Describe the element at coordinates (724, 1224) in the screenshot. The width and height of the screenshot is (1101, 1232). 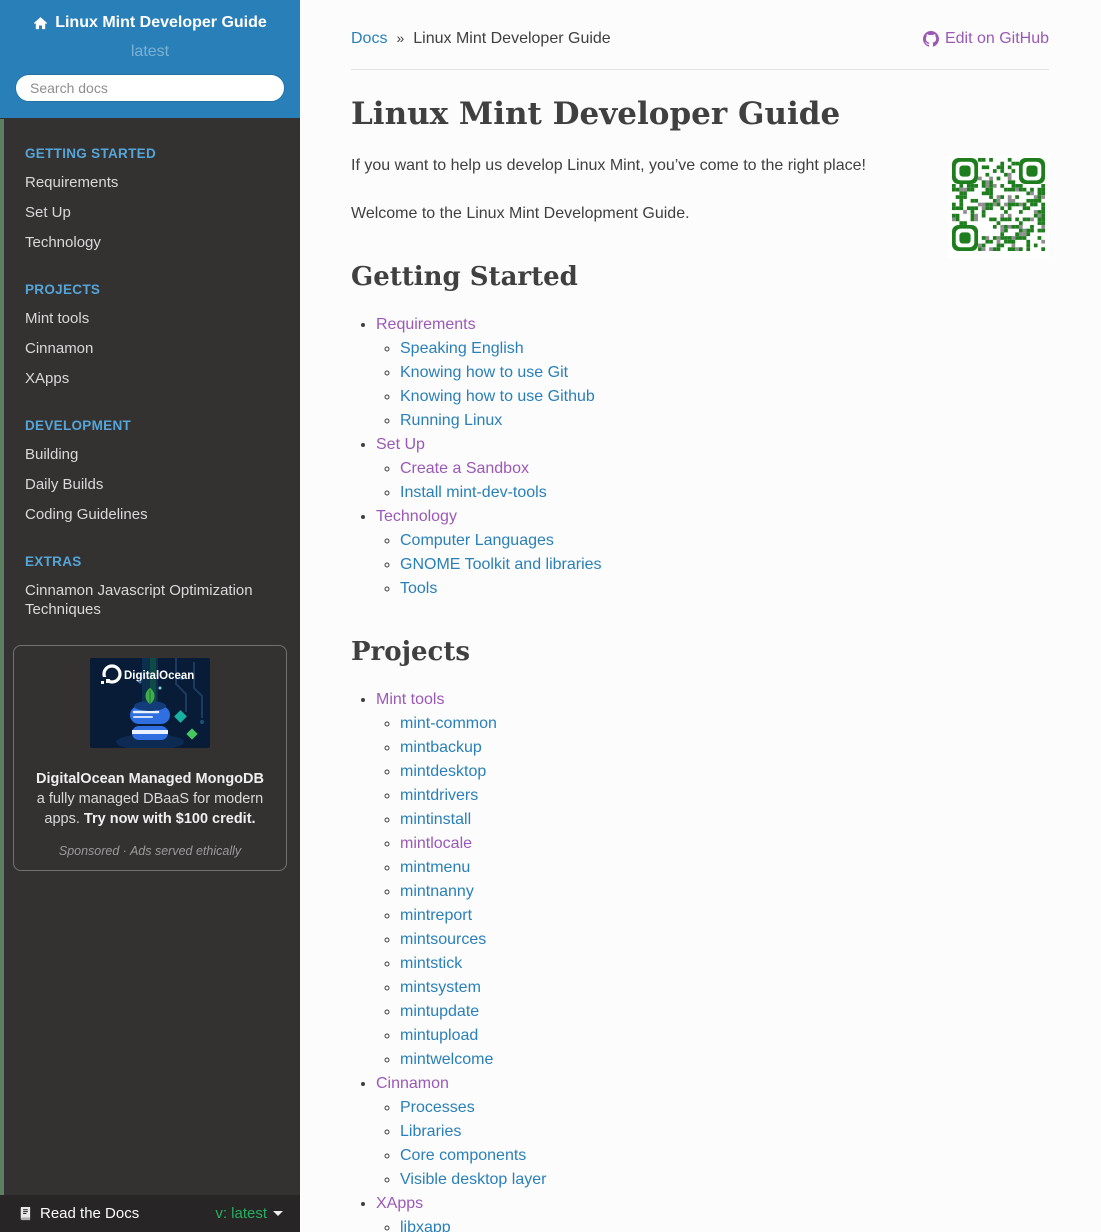
I see `toc-subitem: libxapp` at that location.